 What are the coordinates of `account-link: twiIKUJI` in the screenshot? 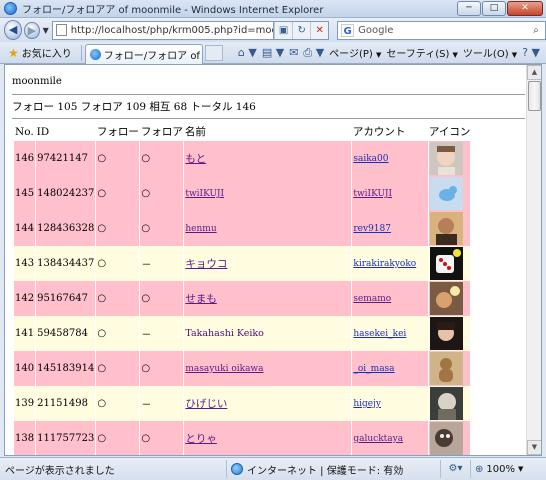 It's located at (372, 194).